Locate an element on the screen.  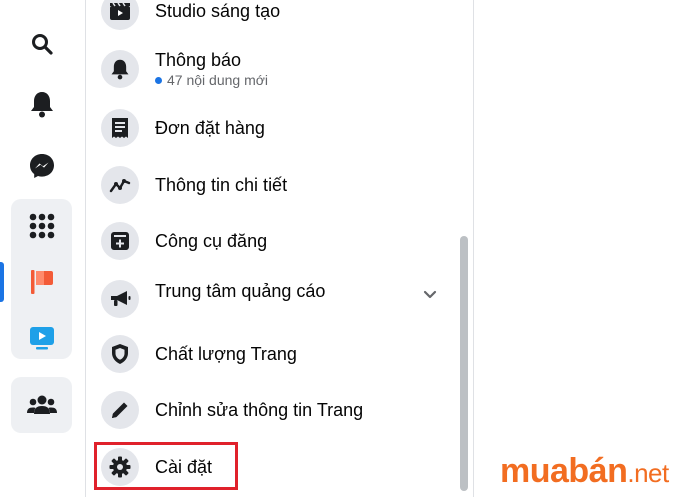
menu-item-notifications: Thông báo 47 nội dung mới is located at coordinates (281, 69).